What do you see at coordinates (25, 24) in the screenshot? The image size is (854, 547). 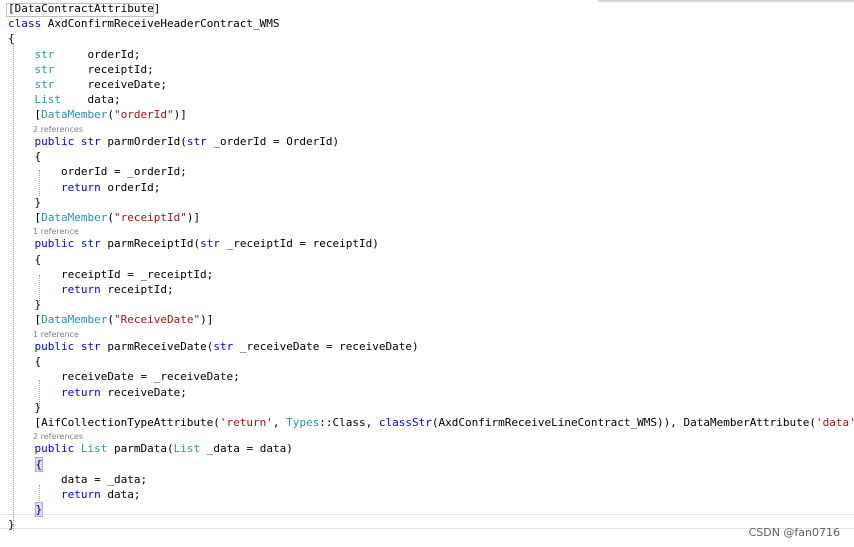 I see `code-token: class` at bounding box center [25, 24].